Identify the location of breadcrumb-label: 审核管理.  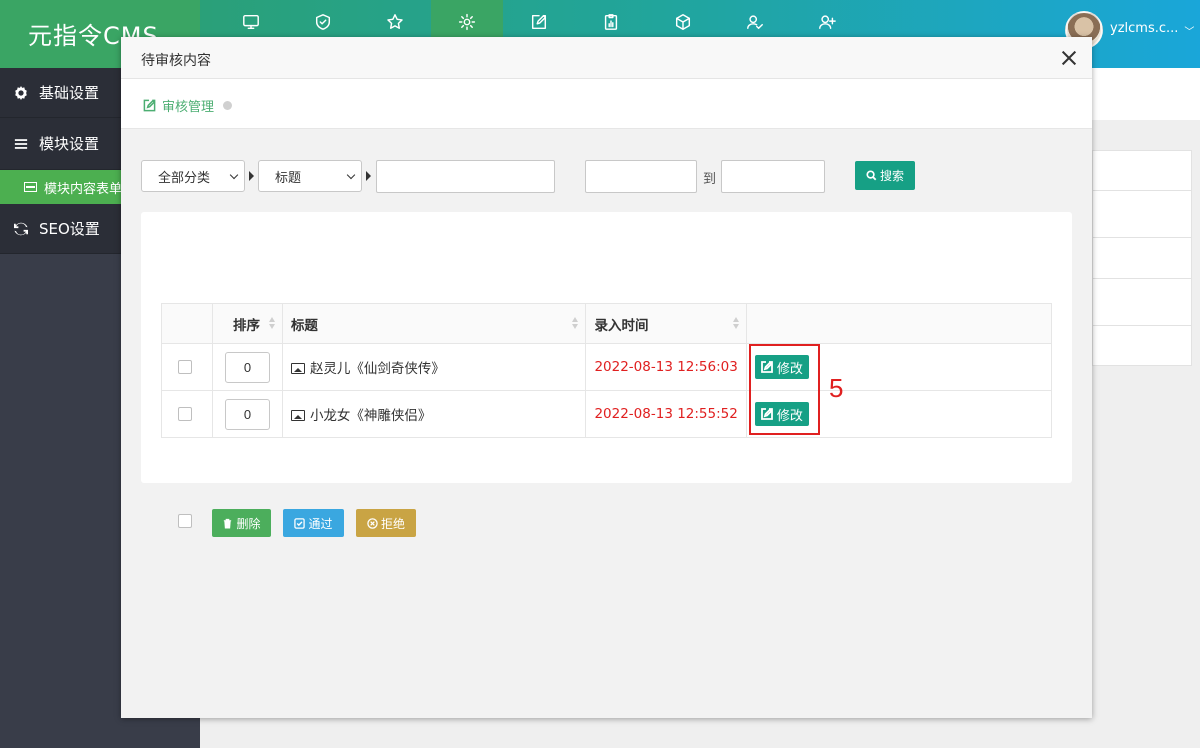
(188, 107).